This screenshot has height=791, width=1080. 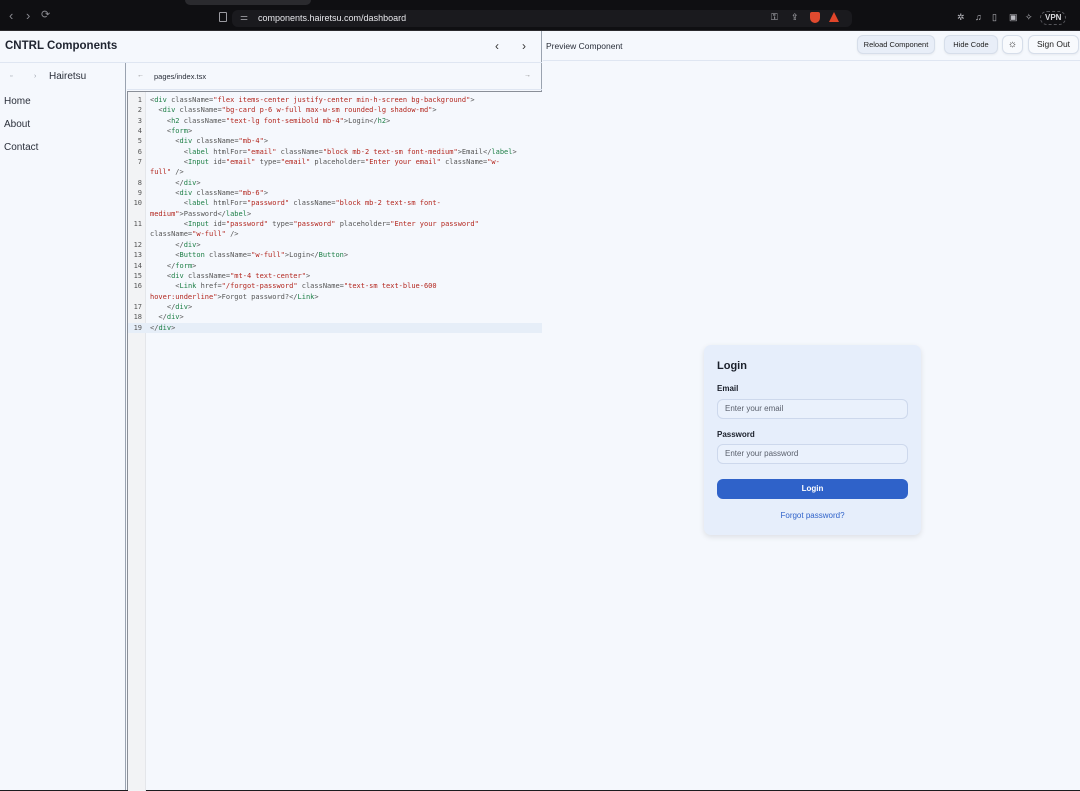 I want to click on sidebar-brand: Hairetsu, so click(x=67, y=76).